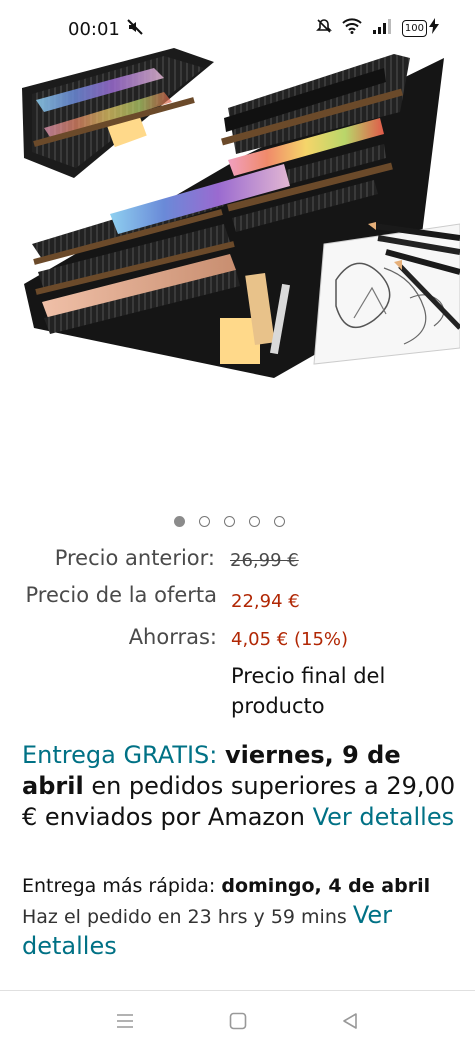  What do you see at coordinates (184, 917) in the screenshot?
I see `order-countdown: Haz el pedido en 23 hrs y 59 mins` at bounding box center [184, 917].